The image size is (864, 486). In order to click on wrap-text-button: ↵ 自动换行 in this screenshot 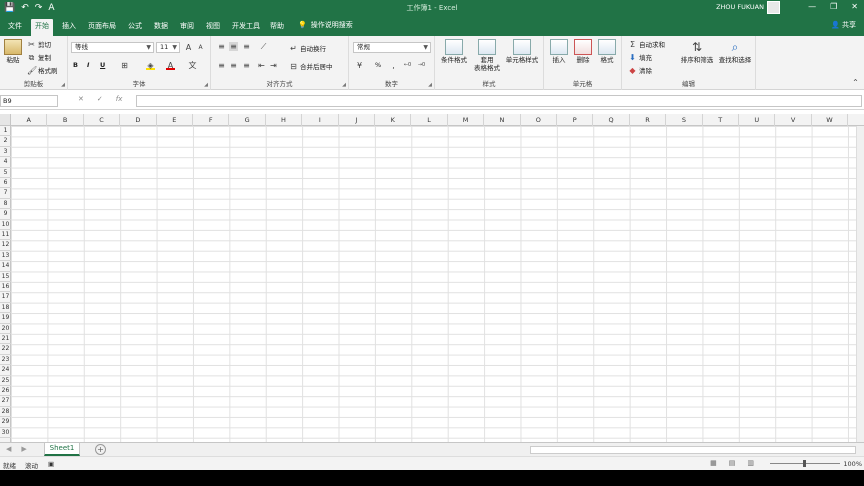, I will do `click(307, 48)`.